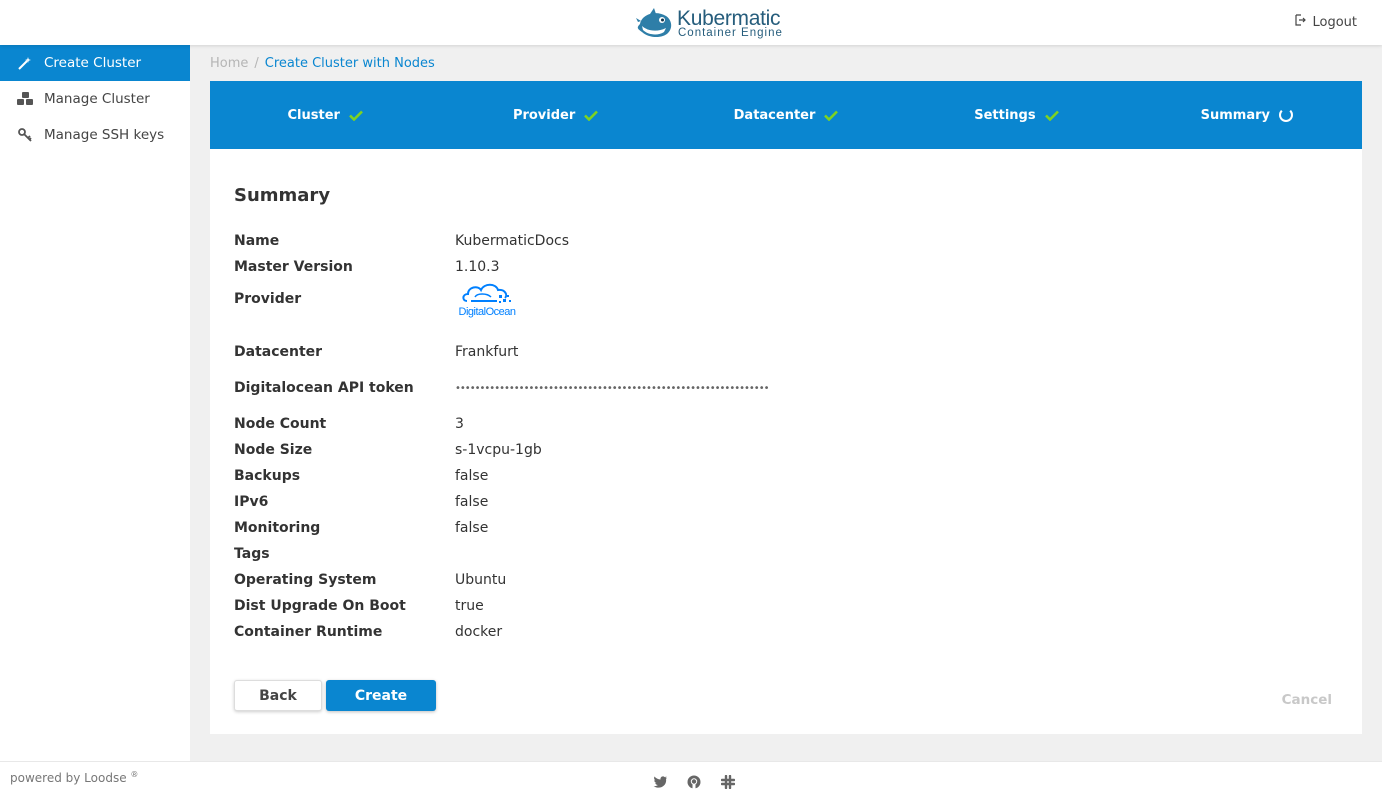 The height and width of the screenshot is (802, 1382). Describe the element at coordinates (728, 782) in the screenshot. I see `slack-icon` at that location.